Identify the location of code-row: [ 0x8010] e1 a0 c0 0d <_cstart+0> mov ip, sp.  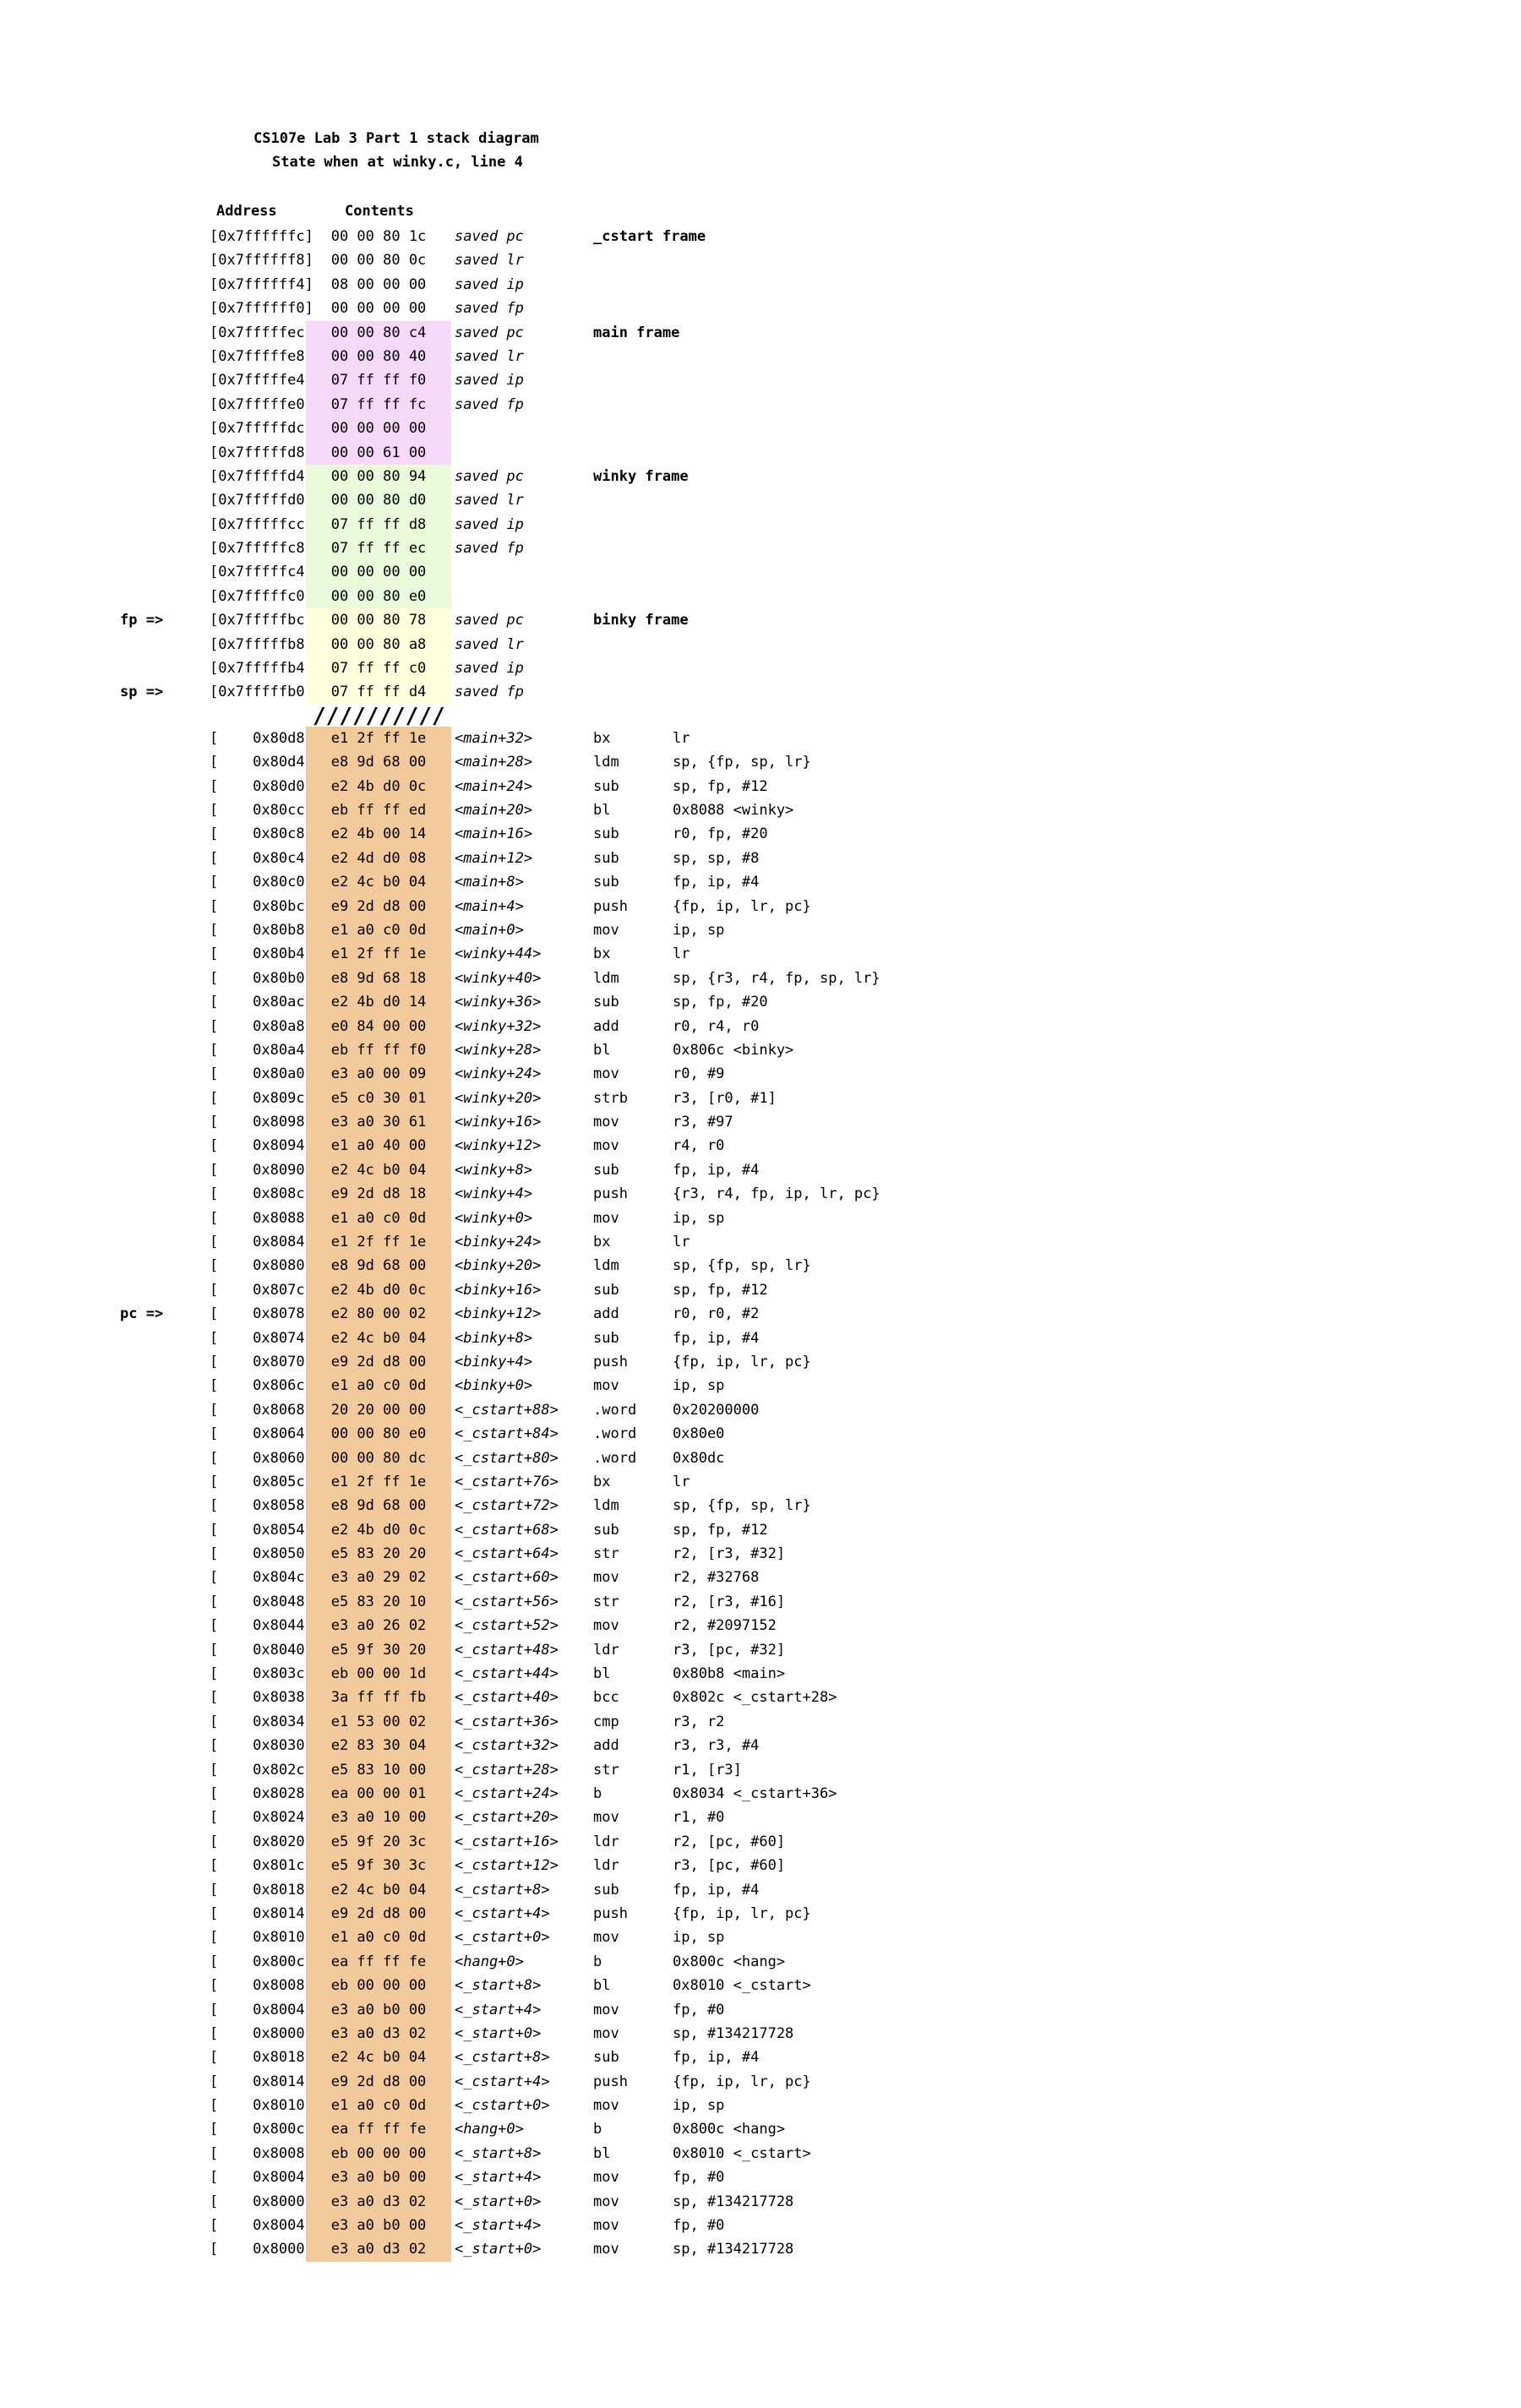
(760, 1938).